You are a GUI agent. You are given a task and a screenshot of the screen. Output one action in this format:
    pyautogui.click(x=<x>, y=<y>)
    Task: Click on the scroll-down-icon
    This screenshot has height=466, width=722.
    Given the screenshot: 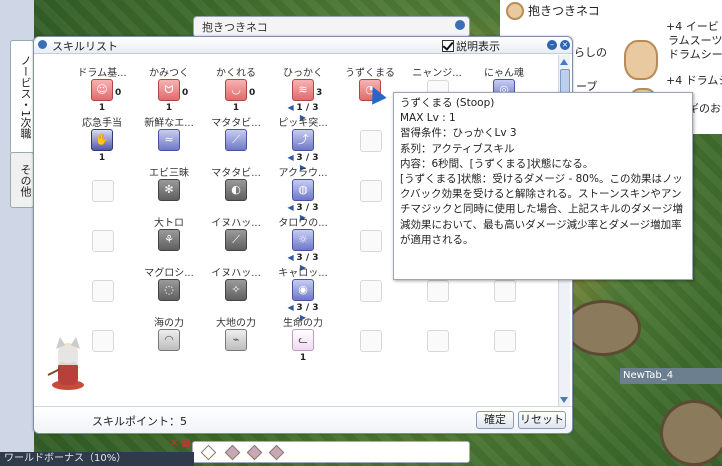 What is the action you would take?
    pyautogui.click(x=564, y=400)
    